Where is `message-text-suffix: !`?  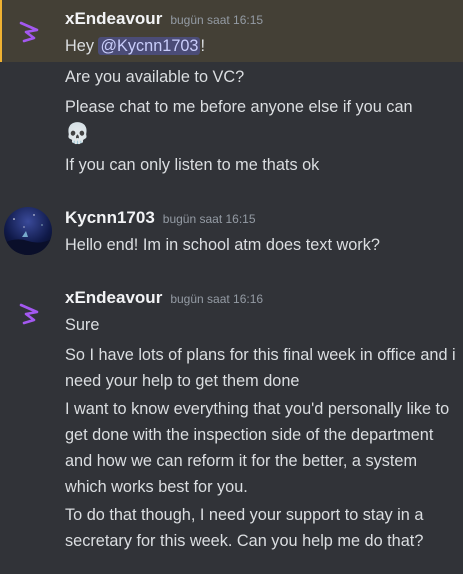
message-text-suffix: ! is located at coordinates (203, 46).